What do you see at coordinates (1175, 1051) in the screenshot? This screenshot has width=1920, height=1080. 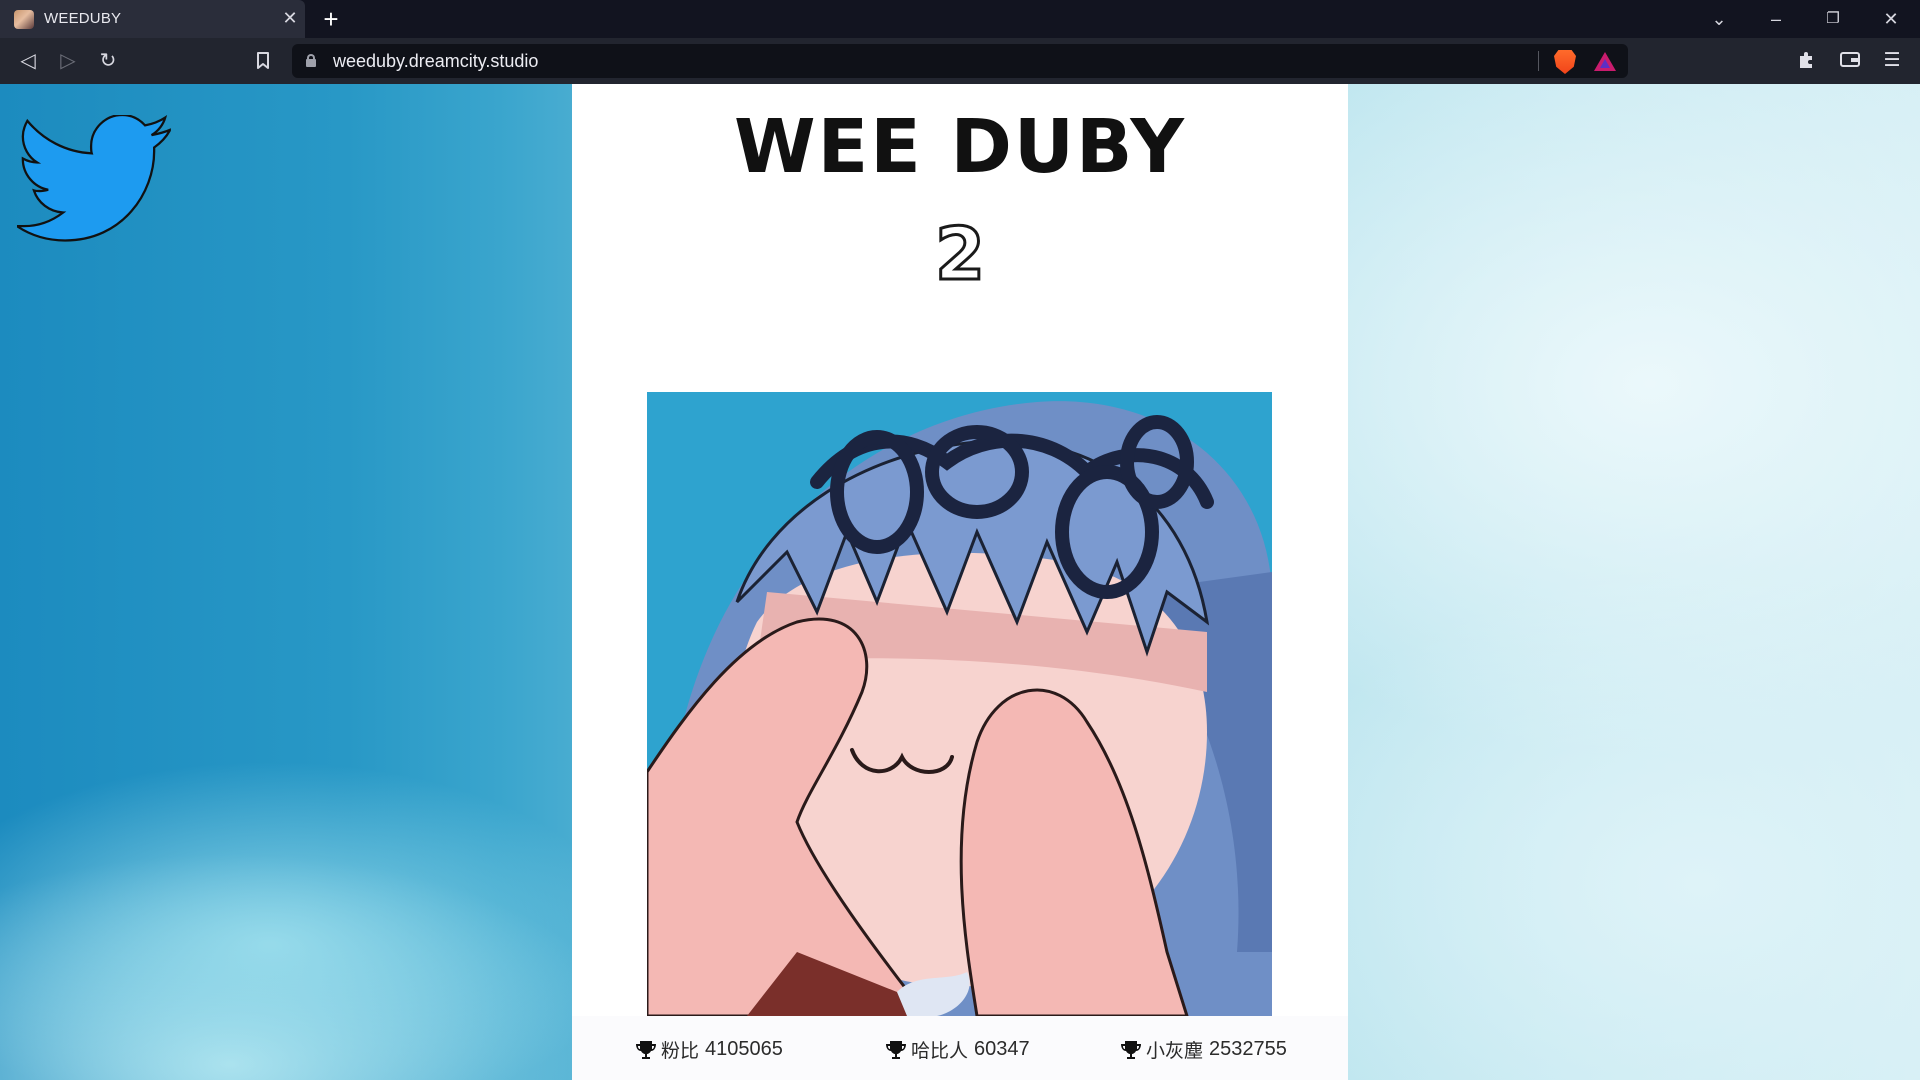 I see `leaderboard-label: 小灰塵` at bounding box center [1175, 1051].